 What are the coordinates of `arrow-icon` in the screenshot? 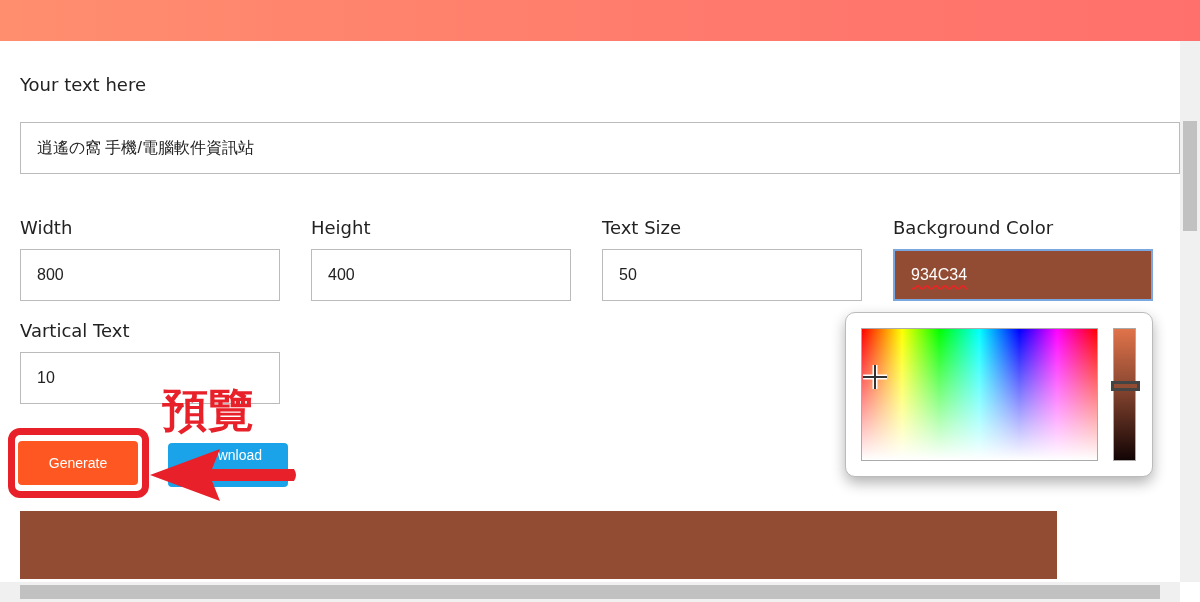 It's located at (224, 475).